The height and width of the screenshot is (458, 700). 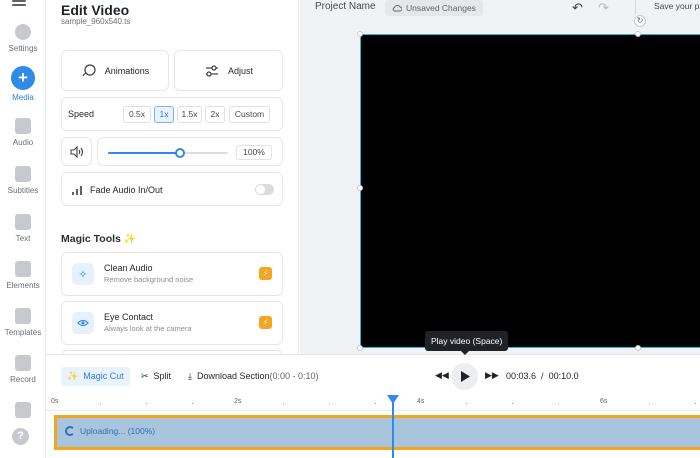 I want to click on sparkles-icon: ✨, so click(x=130, y=239).